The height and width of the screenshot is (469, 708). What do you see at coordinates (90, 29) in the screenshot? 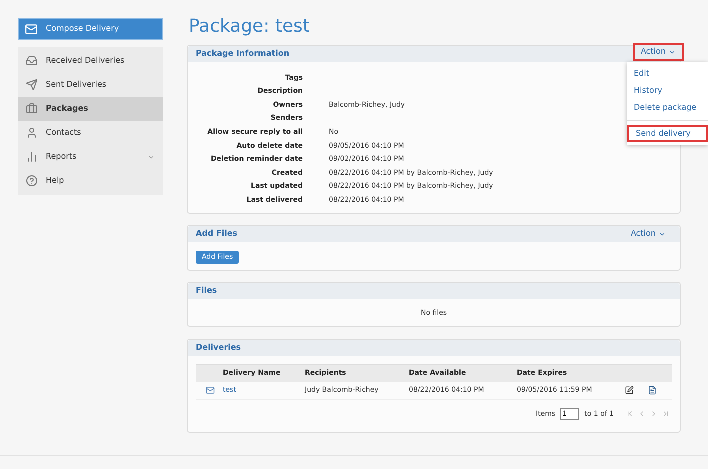
I see `compose-delivery-button: Compose Delivery` at bounding box center [90, 29].